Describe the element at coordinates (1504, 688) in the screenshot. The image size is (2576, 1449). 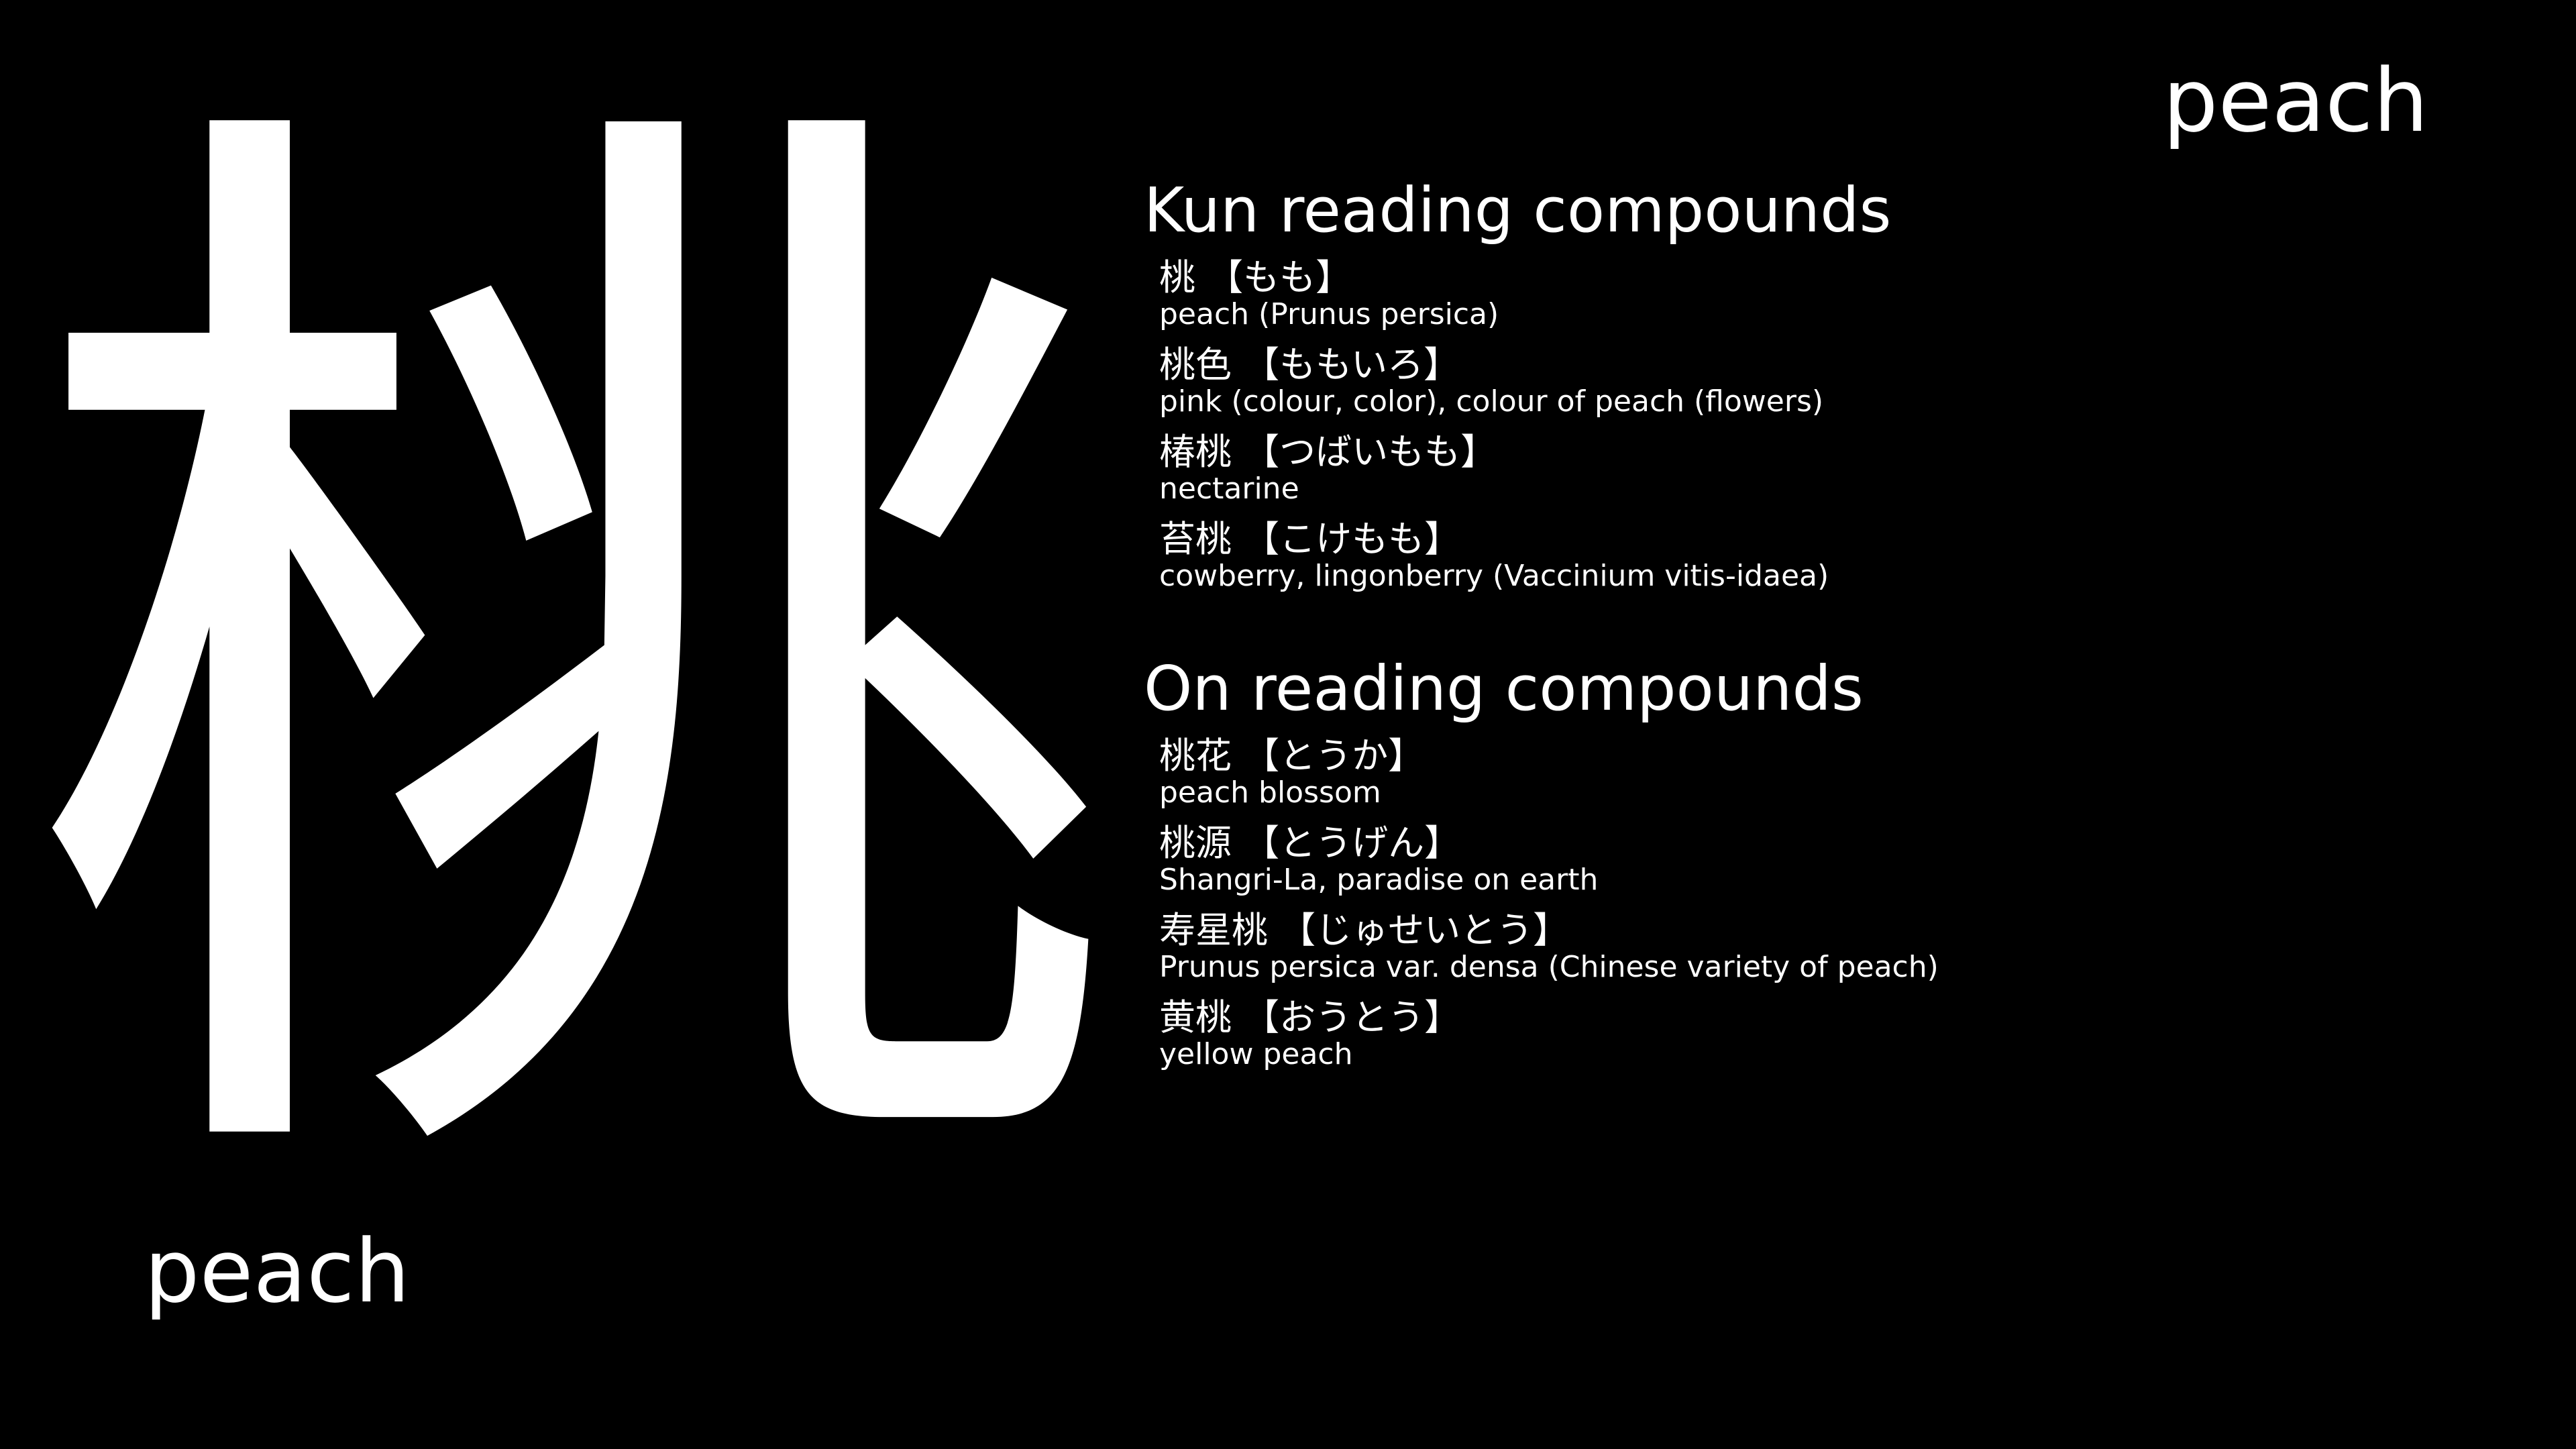
I see `on-section-title: On reading compounds` at that location.